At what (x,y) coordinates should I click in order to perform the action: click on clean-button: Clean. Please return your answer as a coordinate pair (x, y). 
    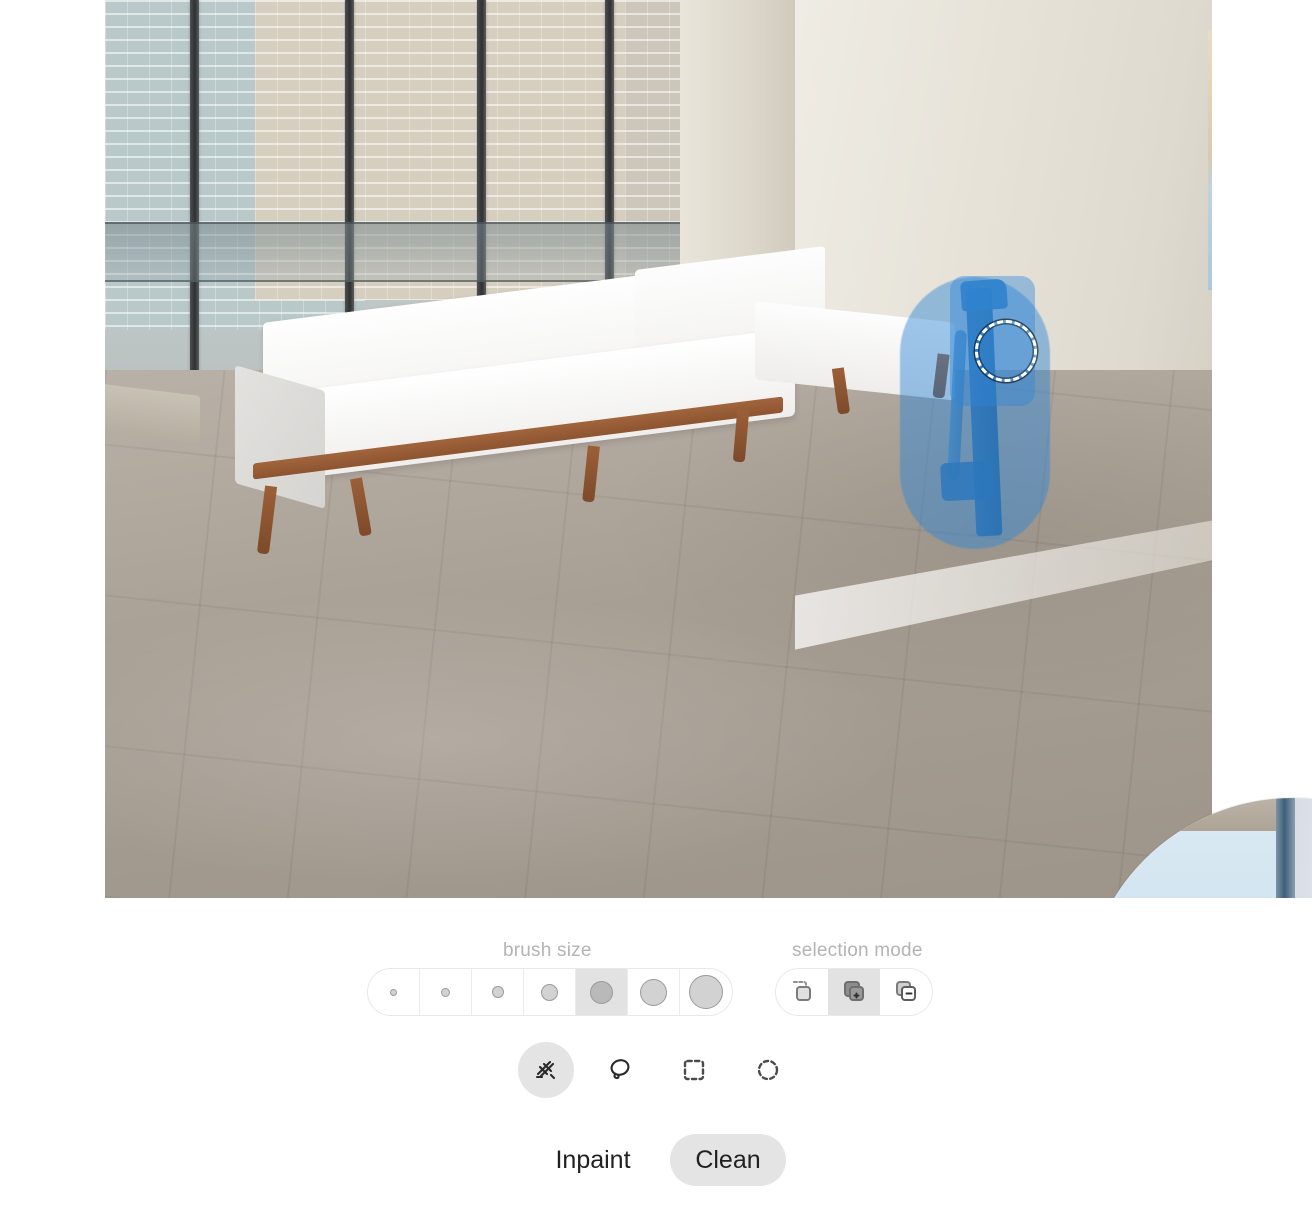
    Looking at the image, I should click on (728, 1160).